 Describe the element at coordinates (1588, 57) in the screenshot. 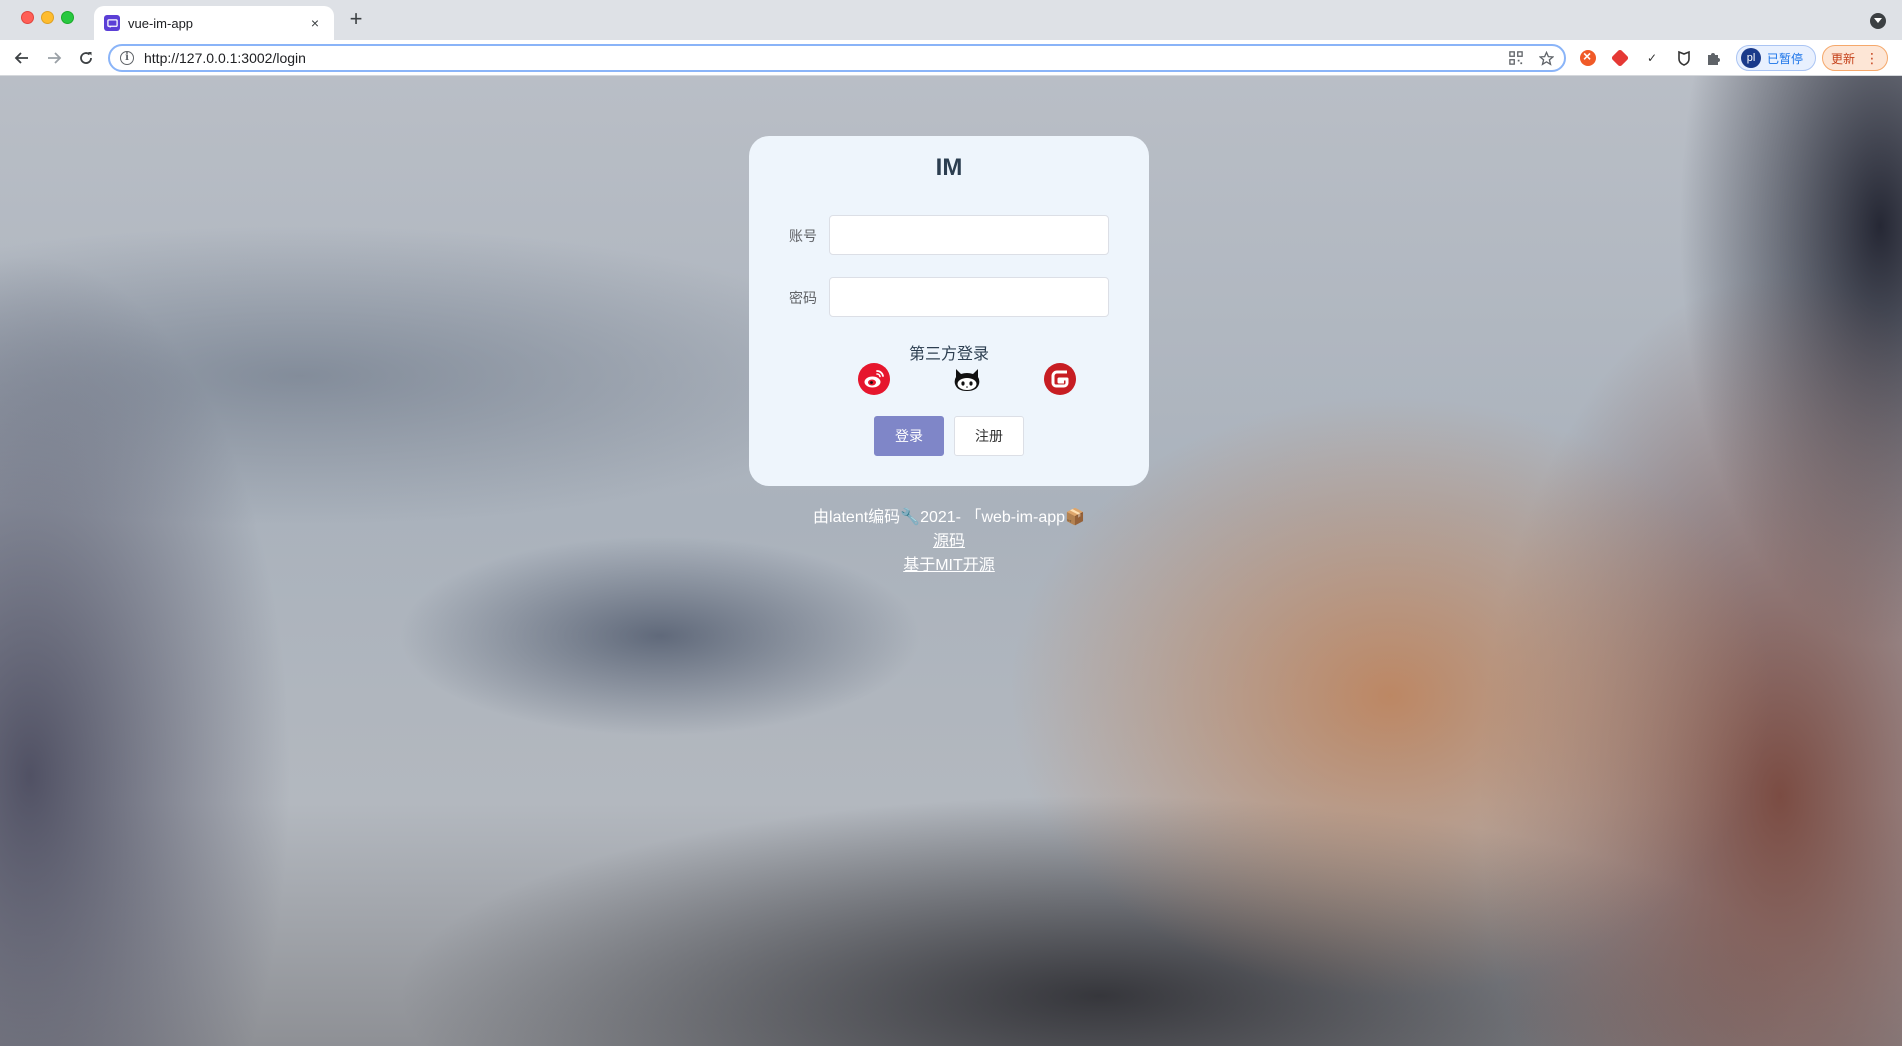

I see `extension-orange-icon` at that location.